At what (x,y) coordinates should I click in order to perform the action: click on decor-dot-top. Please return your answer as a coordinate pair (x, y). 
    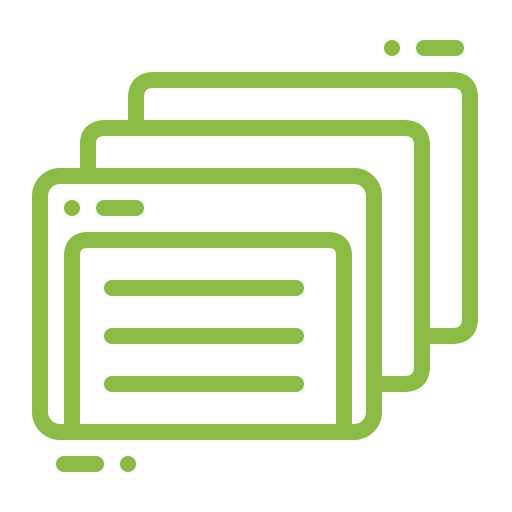
    Looking at the image, I should click on (392, 48).